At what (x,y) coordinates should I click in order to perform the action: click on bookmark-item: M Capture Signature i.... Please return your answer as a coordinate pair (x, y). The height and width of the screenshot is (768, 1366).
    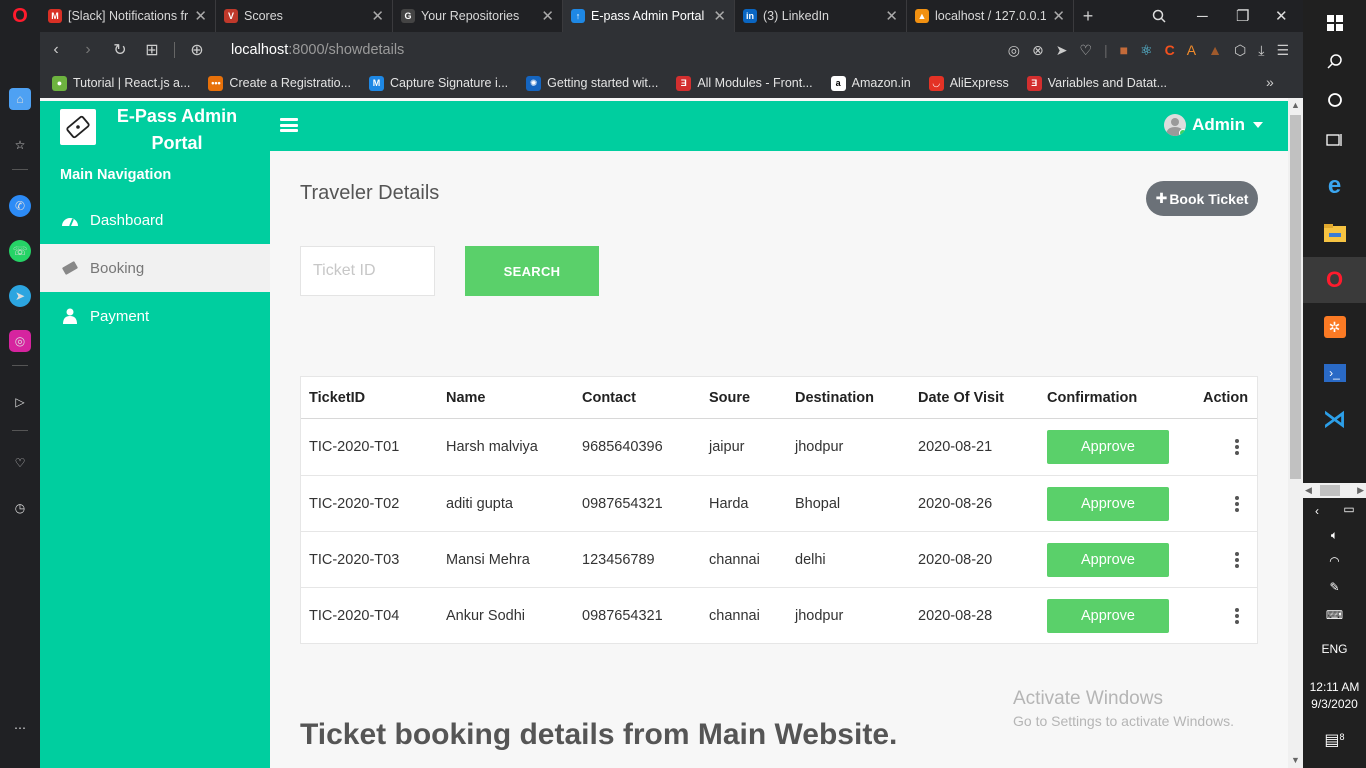
    Looking at the image, I should click on (438, 83).